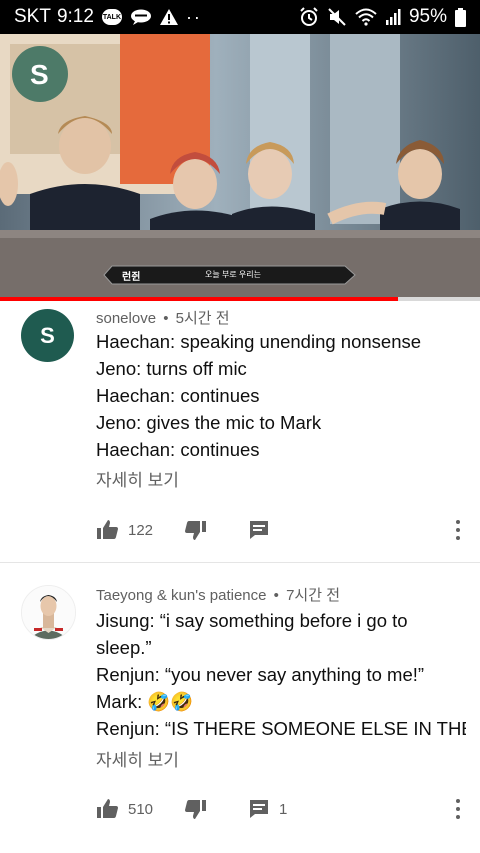  Describe the element at coordinates (252, 620) in the screenshot. I see `comment-line: Jisung: “i say something before i go to` at that location.